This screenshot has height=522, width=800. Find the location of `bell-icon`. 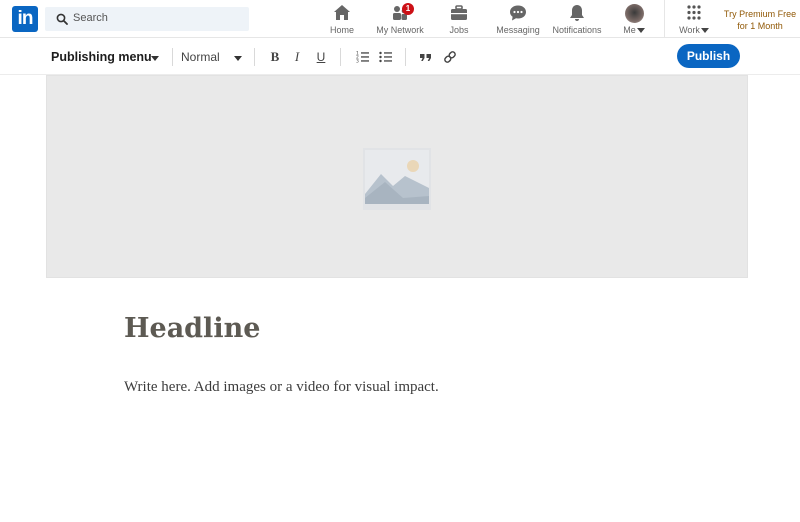

bell-icon is located at coordinates (577, 13).